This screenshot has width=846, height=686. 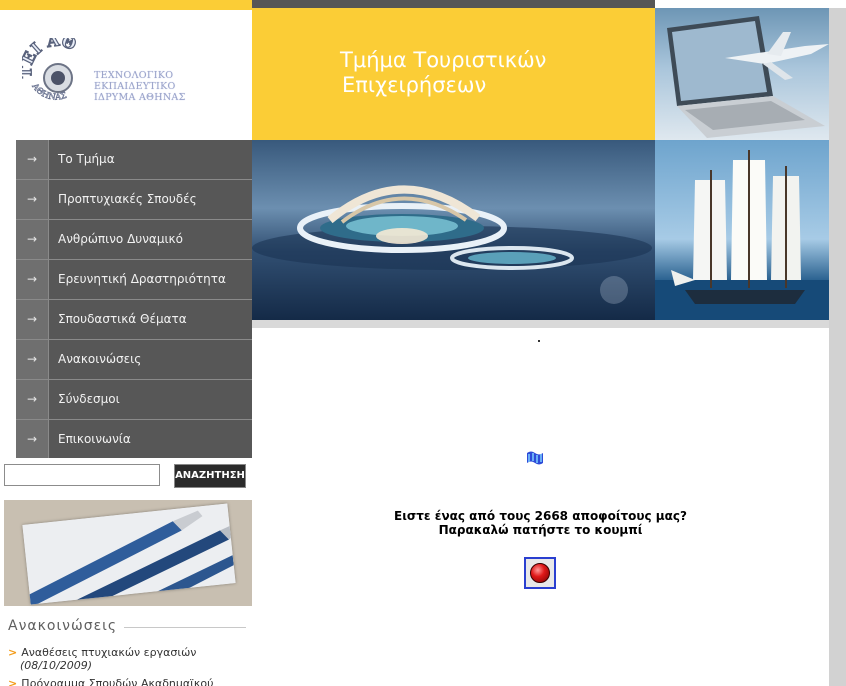 I want to click on announcement-date: (08/10/2009), so click(x=56, y=665).